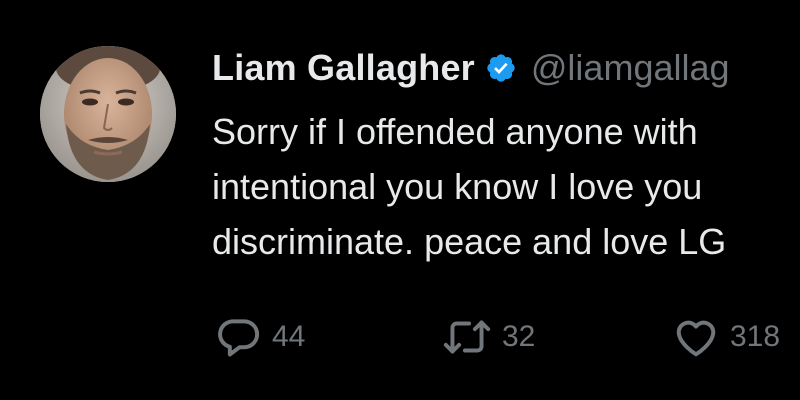  I want to click on repost-icon, so click(467, 337).